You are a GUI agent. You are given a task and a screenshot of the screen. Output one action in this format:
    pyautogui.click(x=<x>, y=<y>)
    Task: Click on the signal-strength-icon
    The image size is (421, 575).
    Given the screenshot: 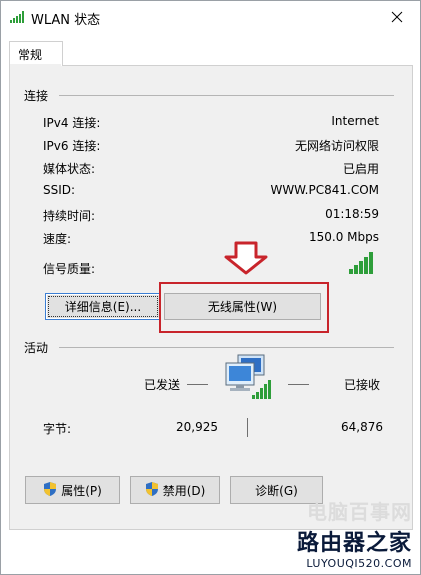 What is the action you would take?
    pyautogui.click(x=362, y=264)
    